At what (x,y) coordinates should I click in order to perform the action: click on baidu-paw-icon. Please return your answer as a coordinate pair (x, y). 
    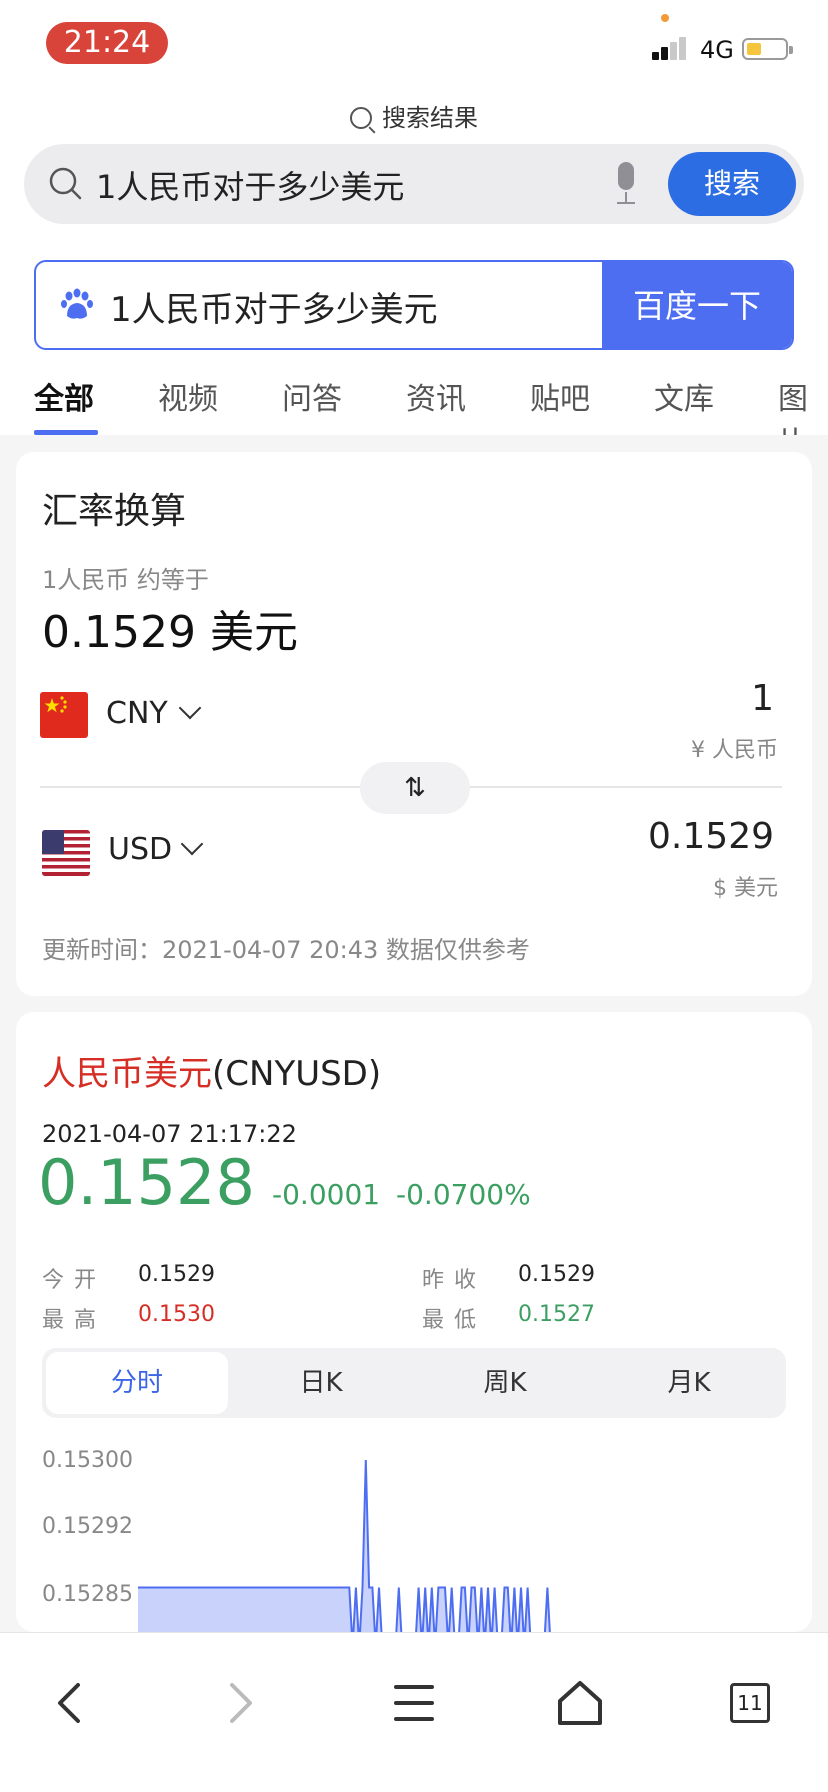
    Looking at the image, I should click on (77, 303).